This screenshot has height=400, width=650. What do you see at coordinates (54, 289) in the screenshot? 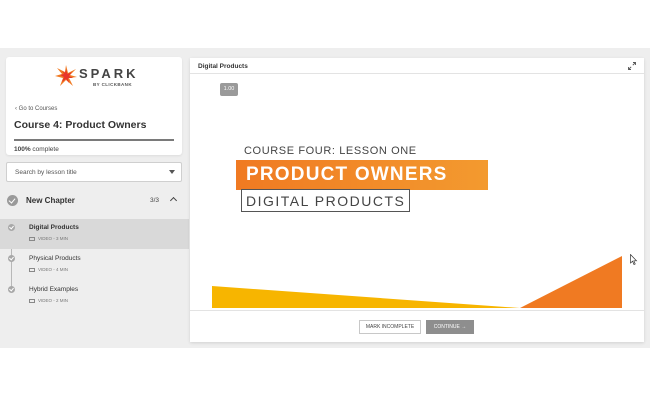
I see `lesson-title: Hybrid Examples` at bounding box center [54, 289].